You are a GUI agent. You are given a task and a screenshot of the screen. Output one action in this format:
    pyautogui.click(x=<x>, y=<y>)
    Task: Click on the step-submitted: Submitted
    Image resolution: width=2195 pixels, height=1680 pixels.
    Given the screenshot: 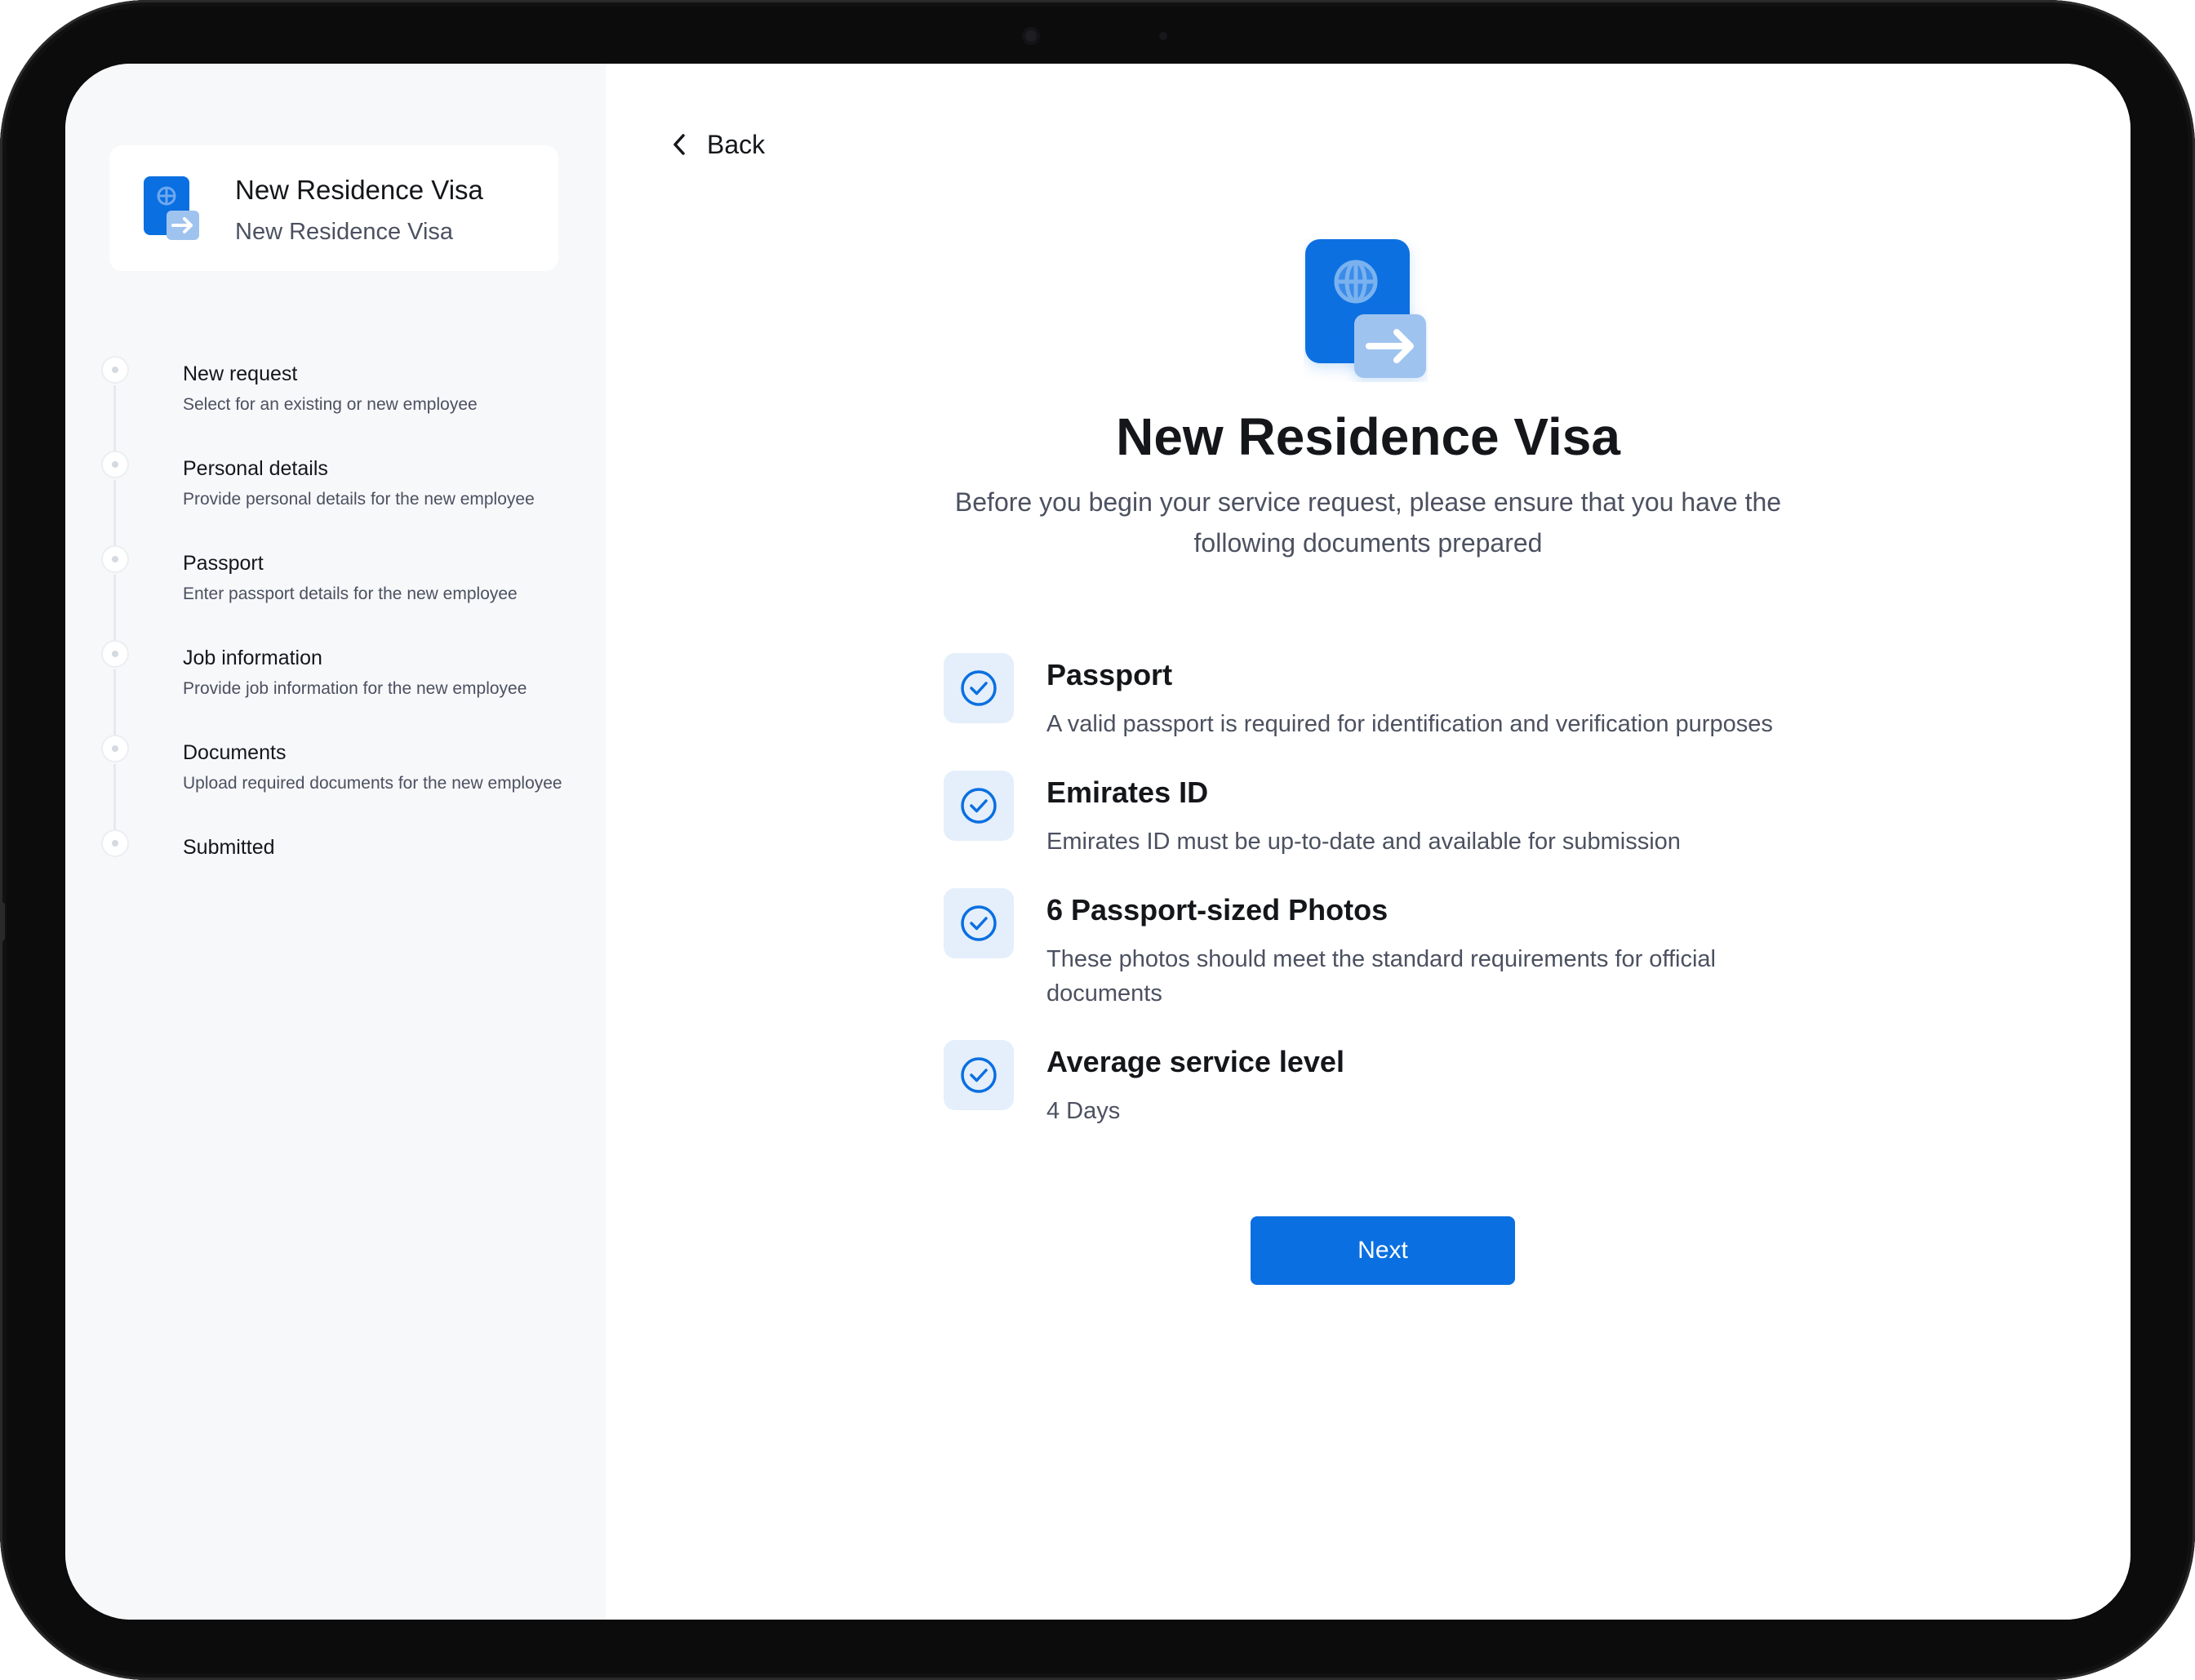 What is the action you would take?
    pyautogui.click(x=346, y=877)
    